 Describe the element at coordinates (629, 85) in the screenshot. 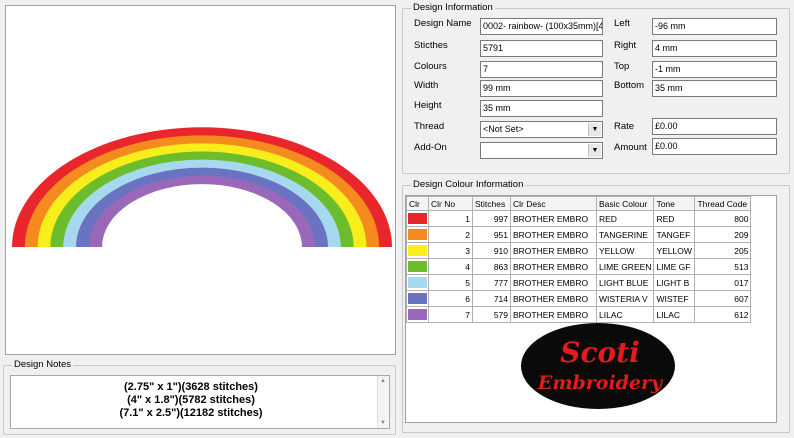

I see `bottom-label: Bottom` at that location.